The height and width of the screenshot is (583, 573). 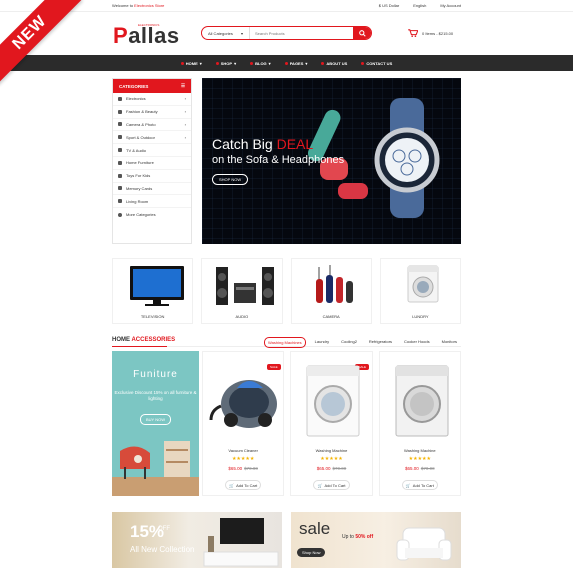 I want to click on tab-laundry: Laundry, so click(x=322, y=342).